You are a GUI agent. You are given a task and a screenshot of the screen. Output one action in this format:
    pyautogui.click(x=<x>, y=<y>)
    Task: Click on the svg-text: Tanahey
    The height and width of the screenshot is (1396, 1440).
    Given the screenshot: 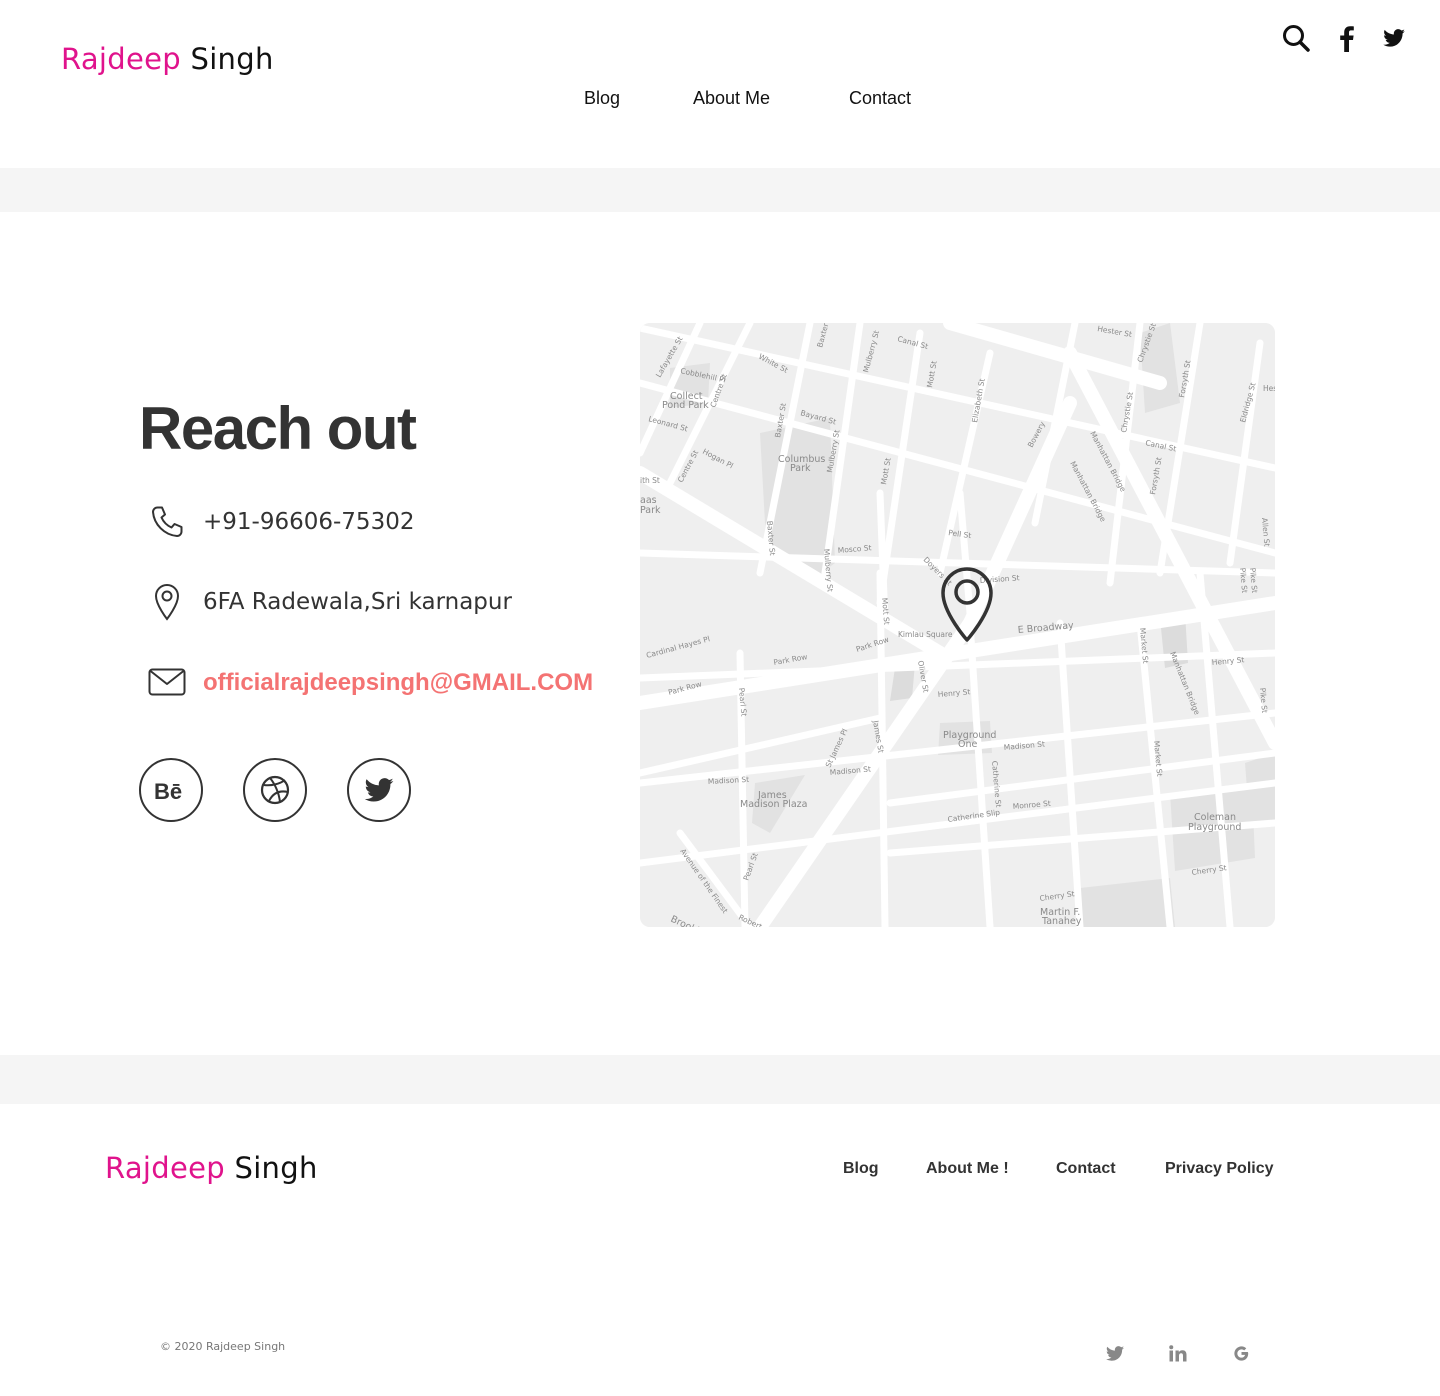 What is the action you would take?
    pyautogui.click(x=1061, y=921)
    